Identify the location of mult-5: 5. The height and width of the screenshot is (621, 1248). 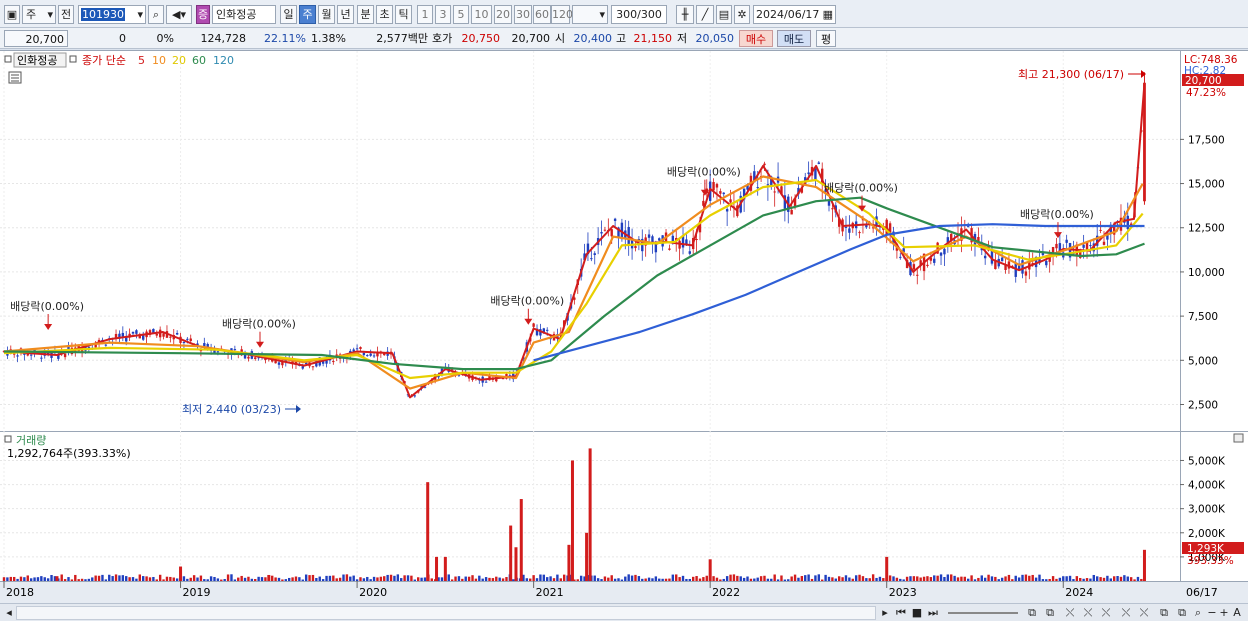
(461, 14).